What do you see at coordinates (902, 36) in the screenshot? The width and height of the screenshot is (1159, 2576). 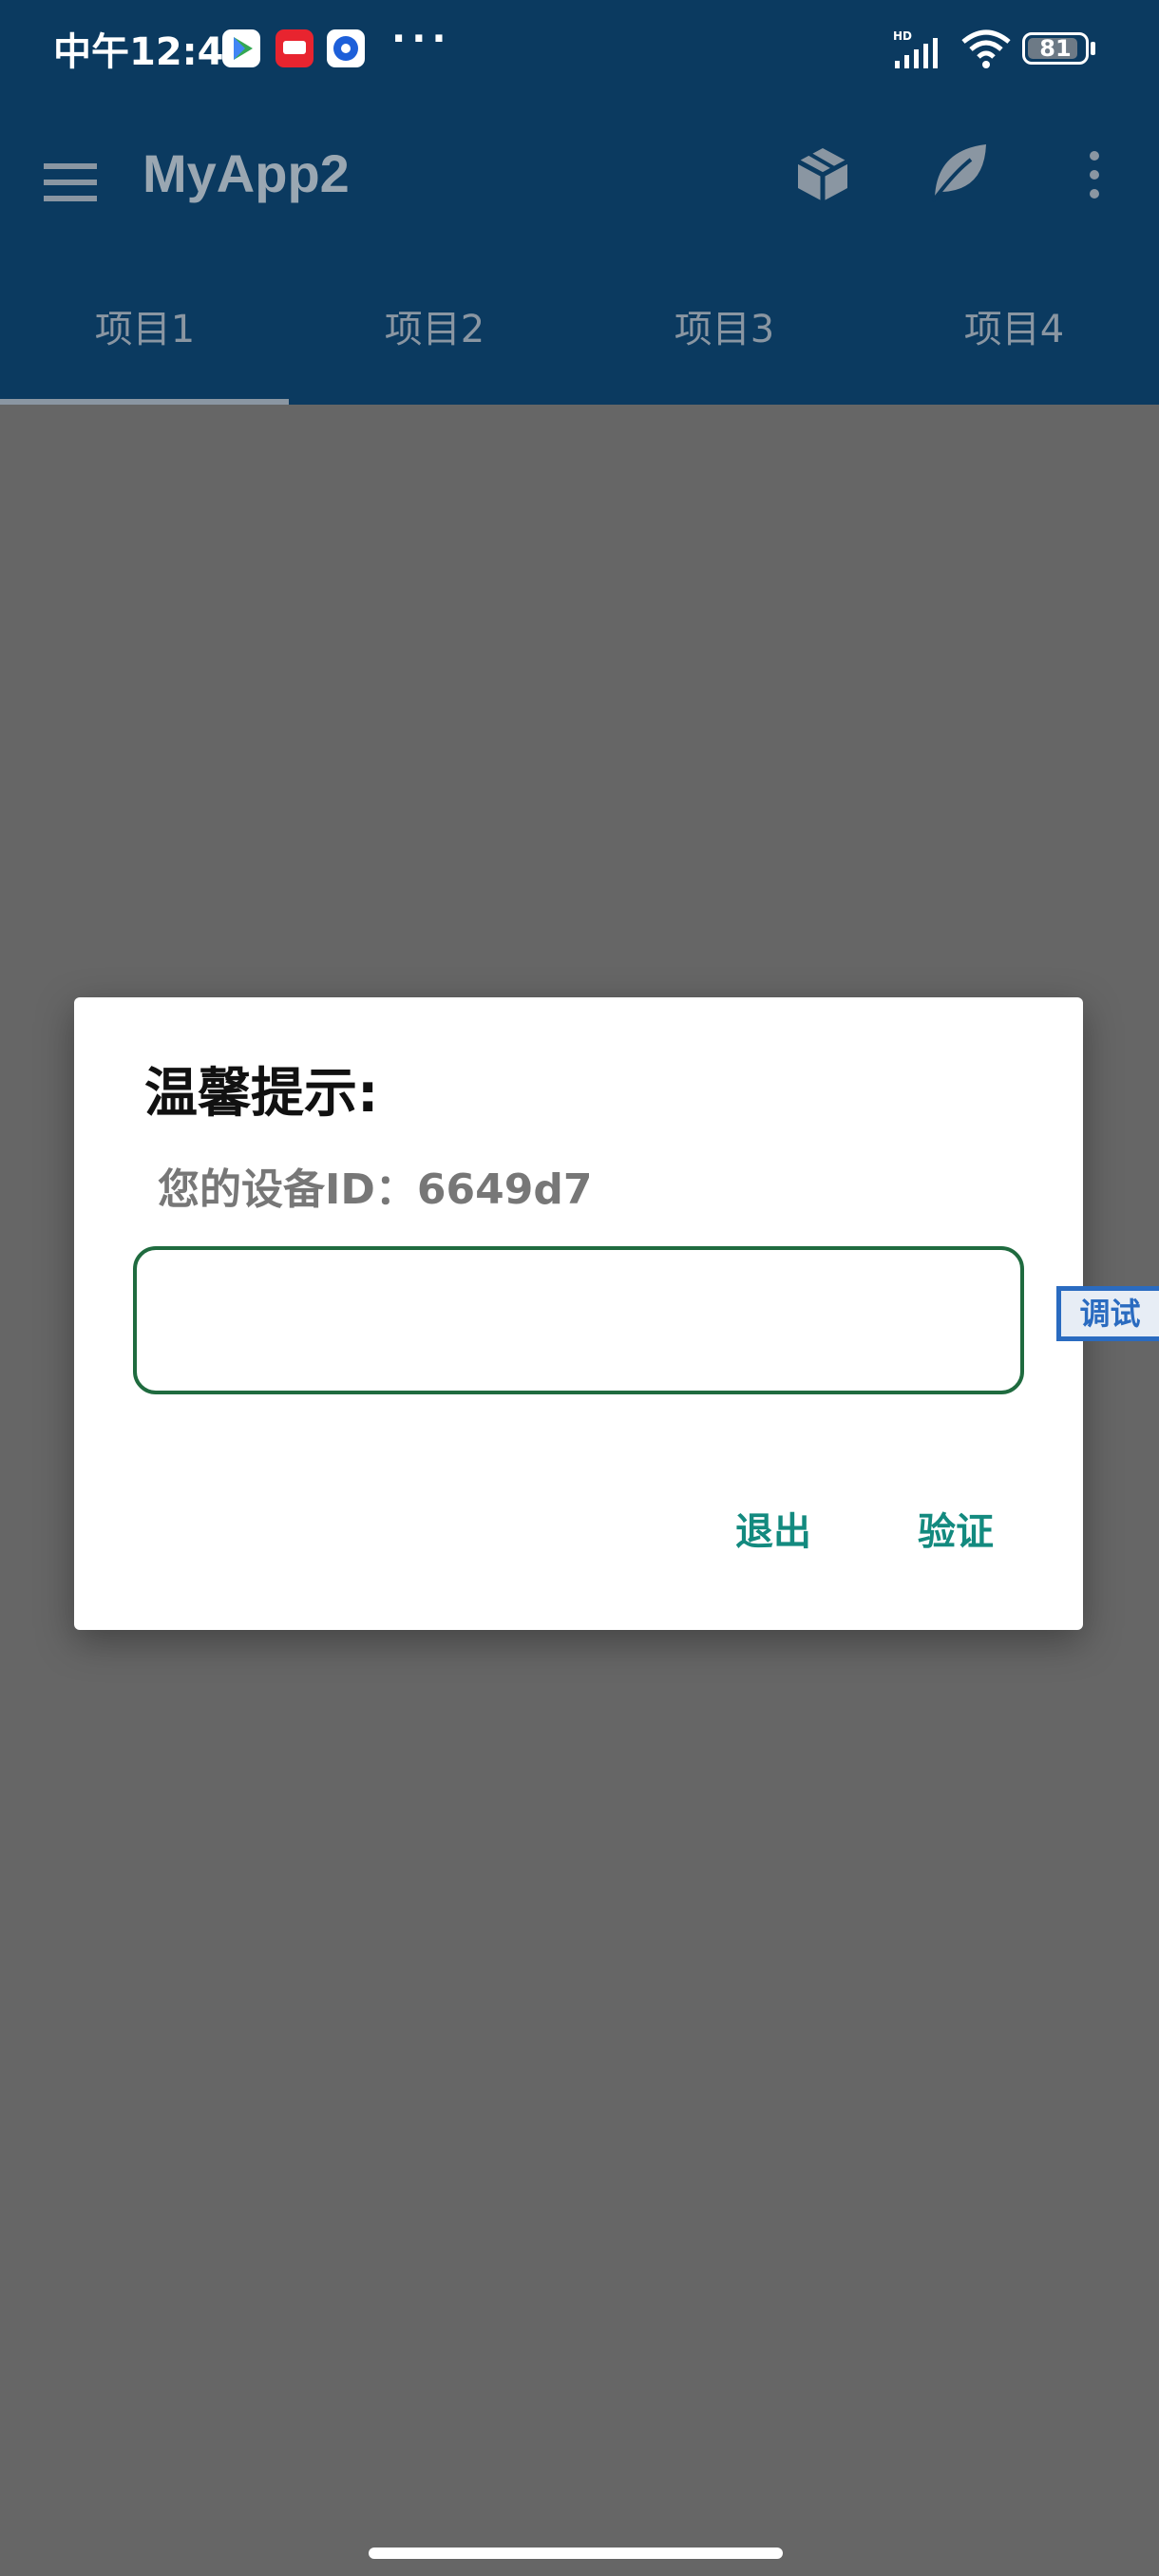 I see `network-label: HD` at bounding box center [902, 36].